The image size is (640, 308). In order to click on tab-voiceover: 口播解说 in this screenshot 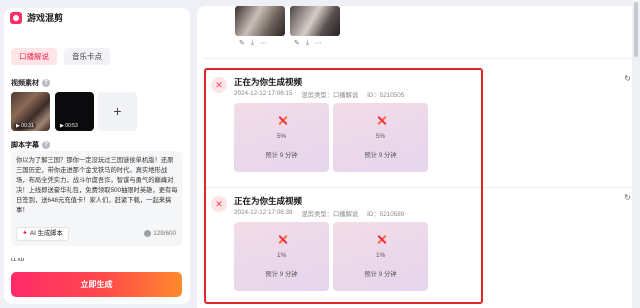, I will do `click(34, 56)`.